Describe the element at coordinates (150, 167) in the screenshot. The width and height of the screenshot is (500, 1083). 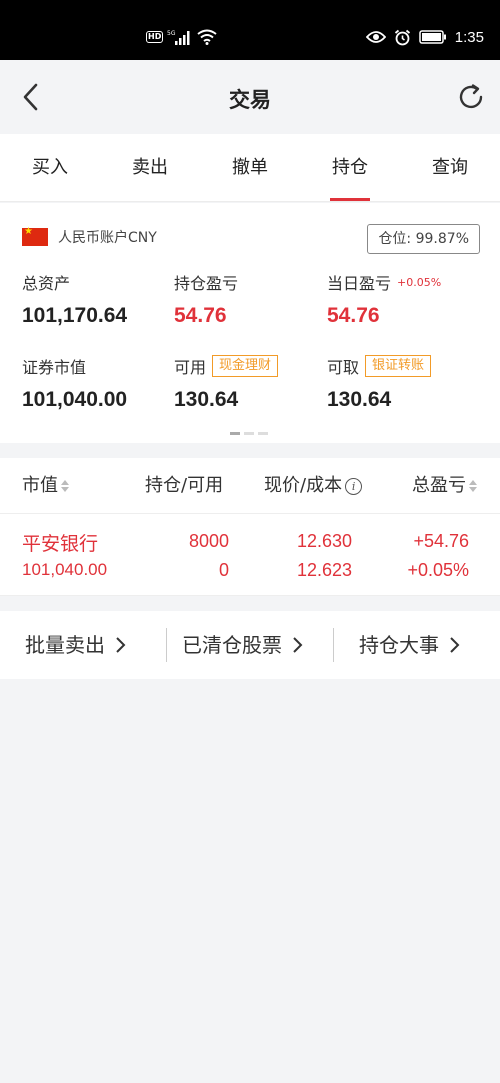
I see `tab-sell: 卖出` at that location.